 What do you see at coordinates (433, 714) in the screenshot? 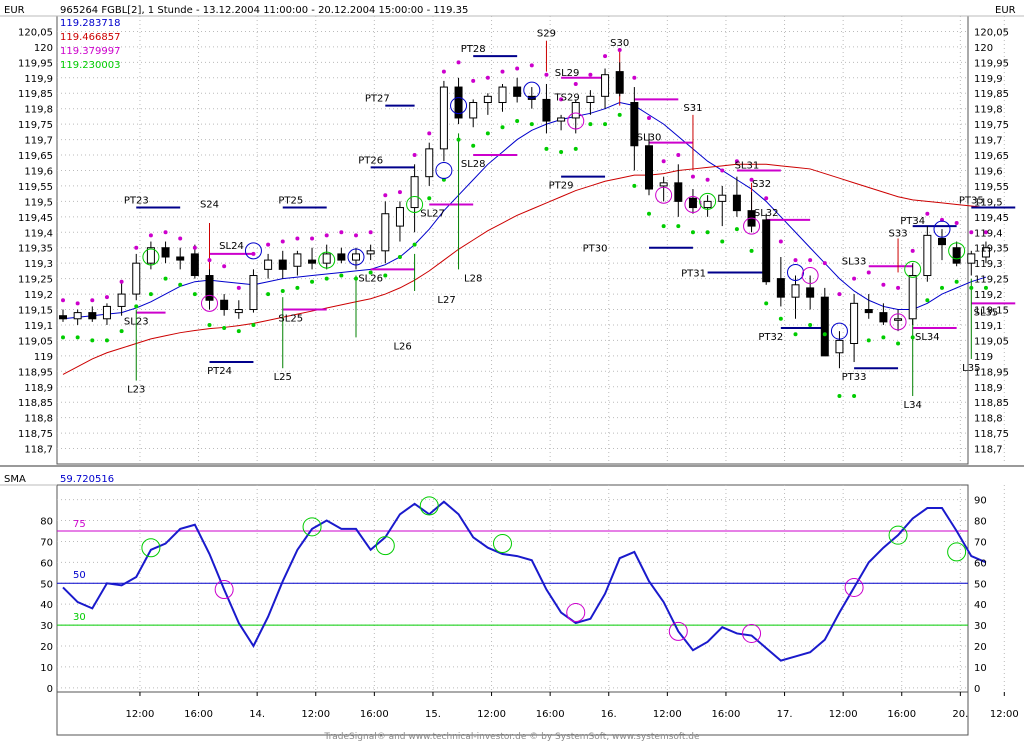
I see `time-tick-label: 15.` at bounding box center [433, 714].